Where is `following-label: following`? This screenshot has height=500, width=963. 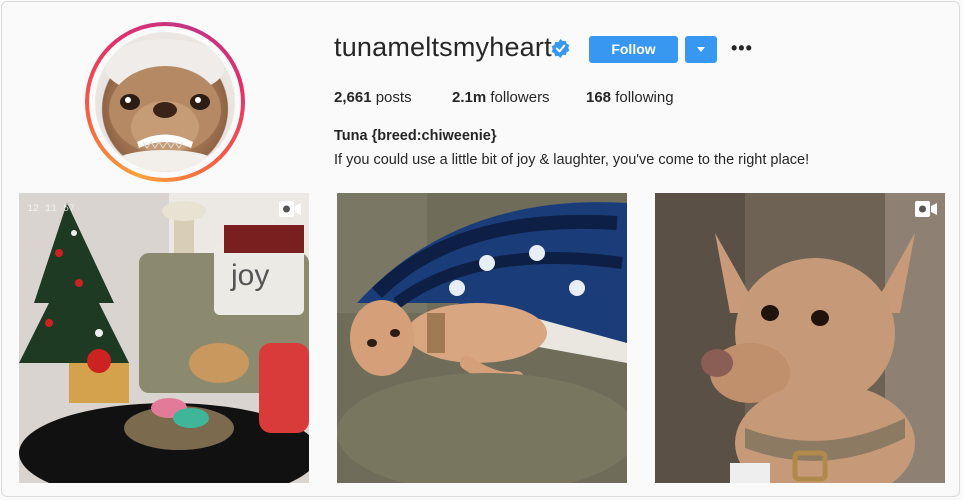 following-label: following is located at coordinates (644, 97).